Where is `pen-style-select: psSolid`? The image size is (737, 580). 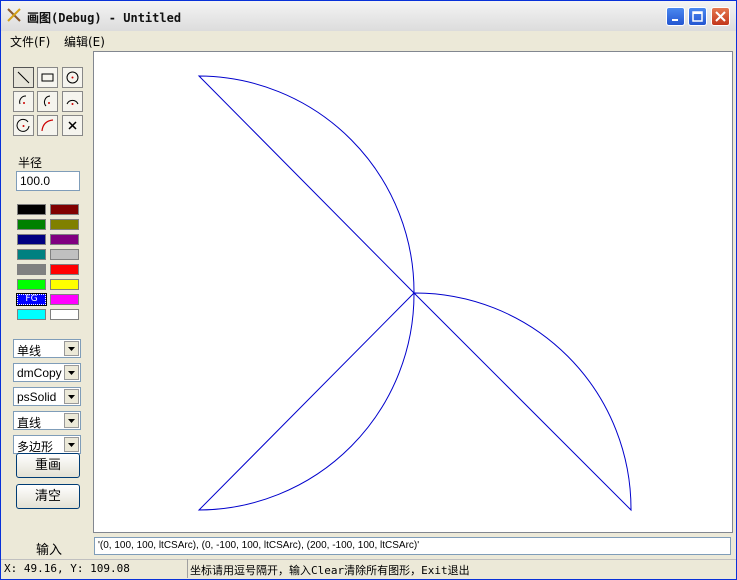
pen-style-select: psSolid is located at coordinates (47, 396).